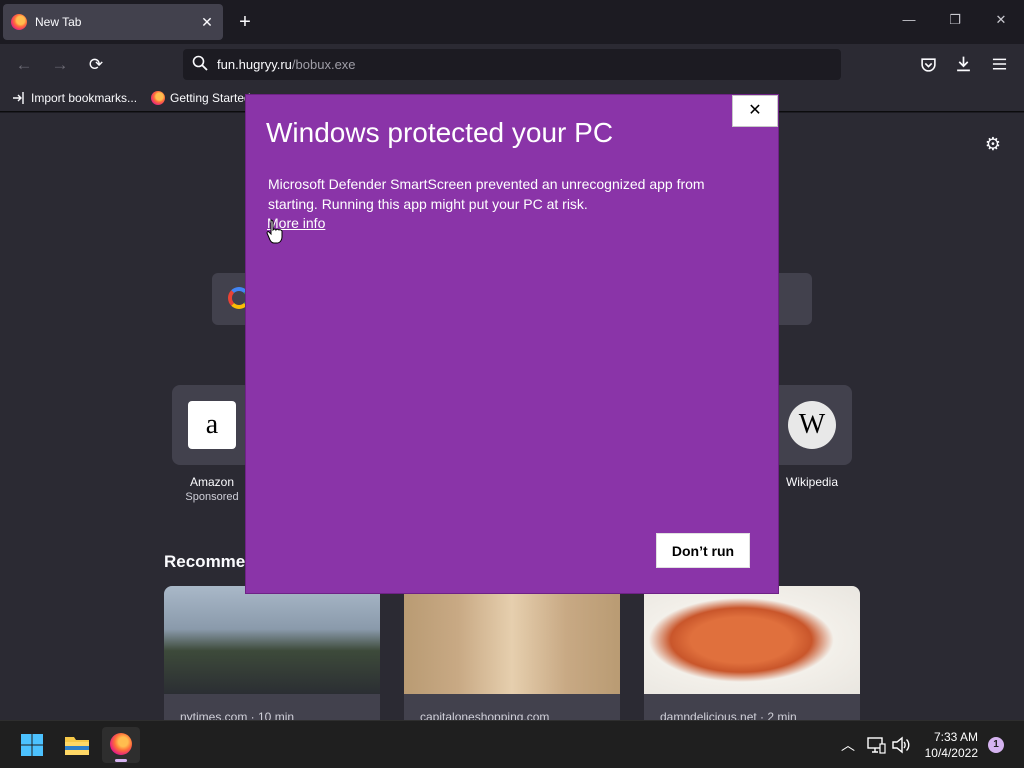  I want to click on dialog-close-button: ✕, so click(755, 111).